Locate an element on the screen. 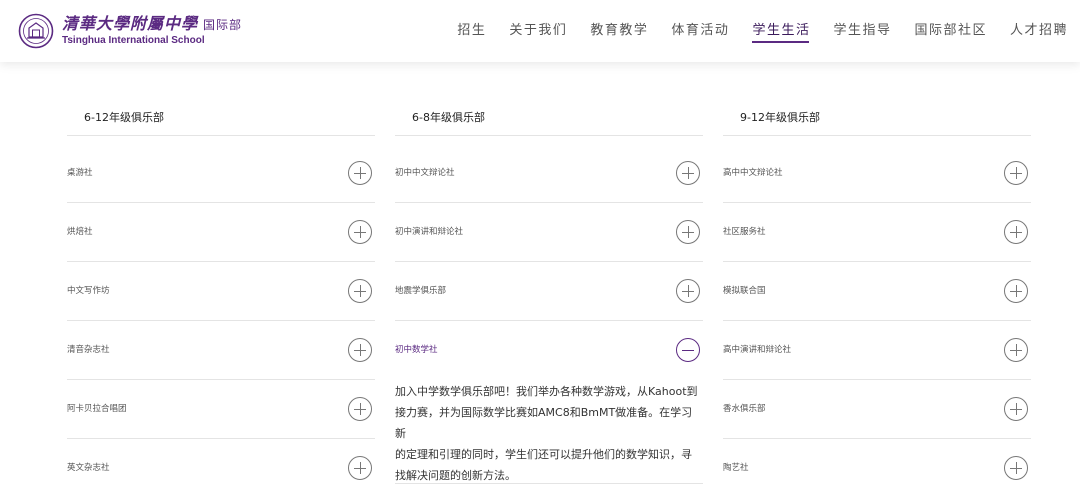  column-title: 6-8年级俱乐部 is located at coordinates (549, 118).